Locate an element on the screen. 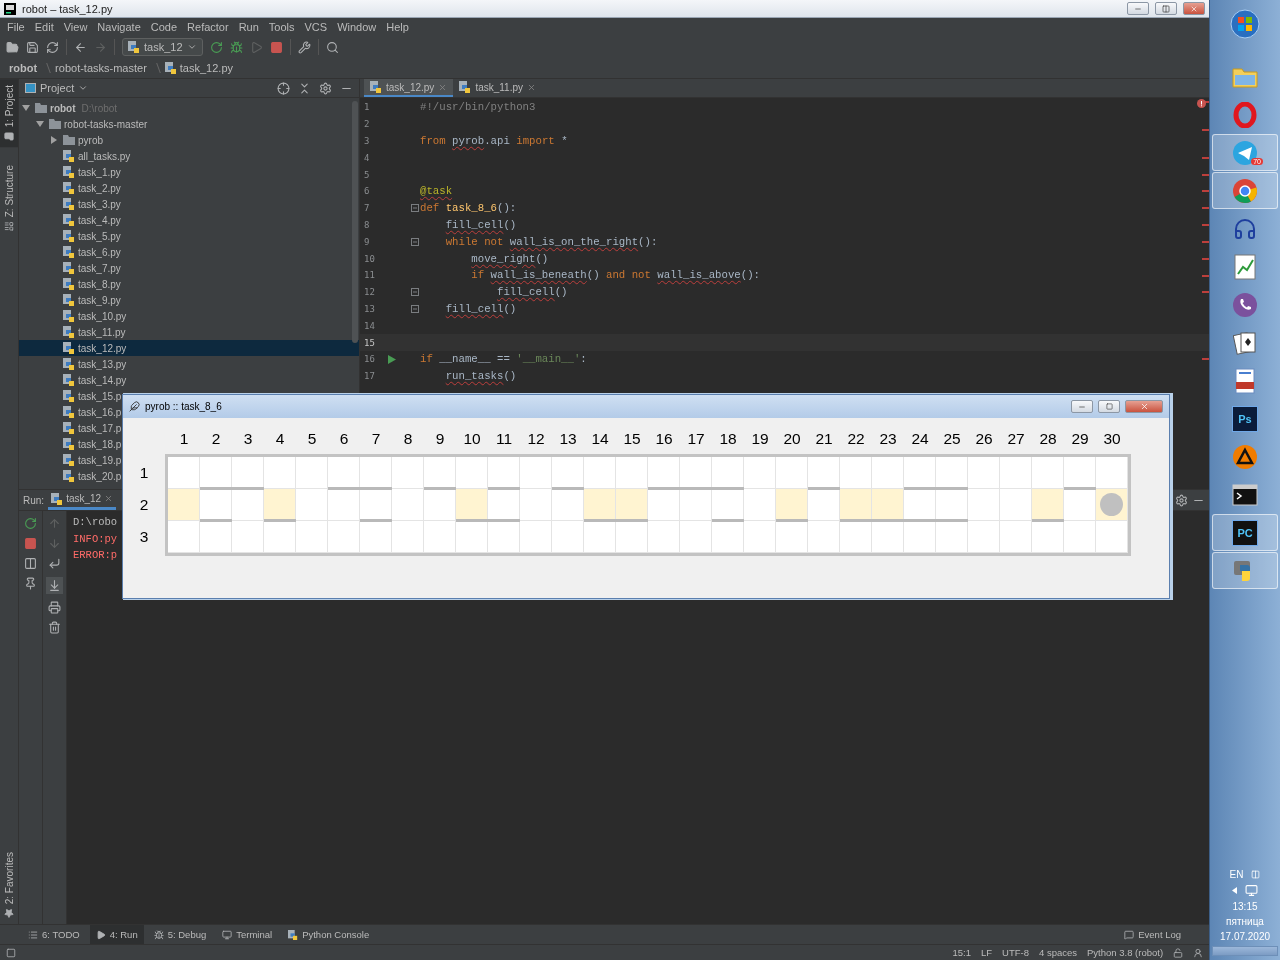 This screenshot has height=960, width=1280. collapse-icon is located at coordinates (304, 88).